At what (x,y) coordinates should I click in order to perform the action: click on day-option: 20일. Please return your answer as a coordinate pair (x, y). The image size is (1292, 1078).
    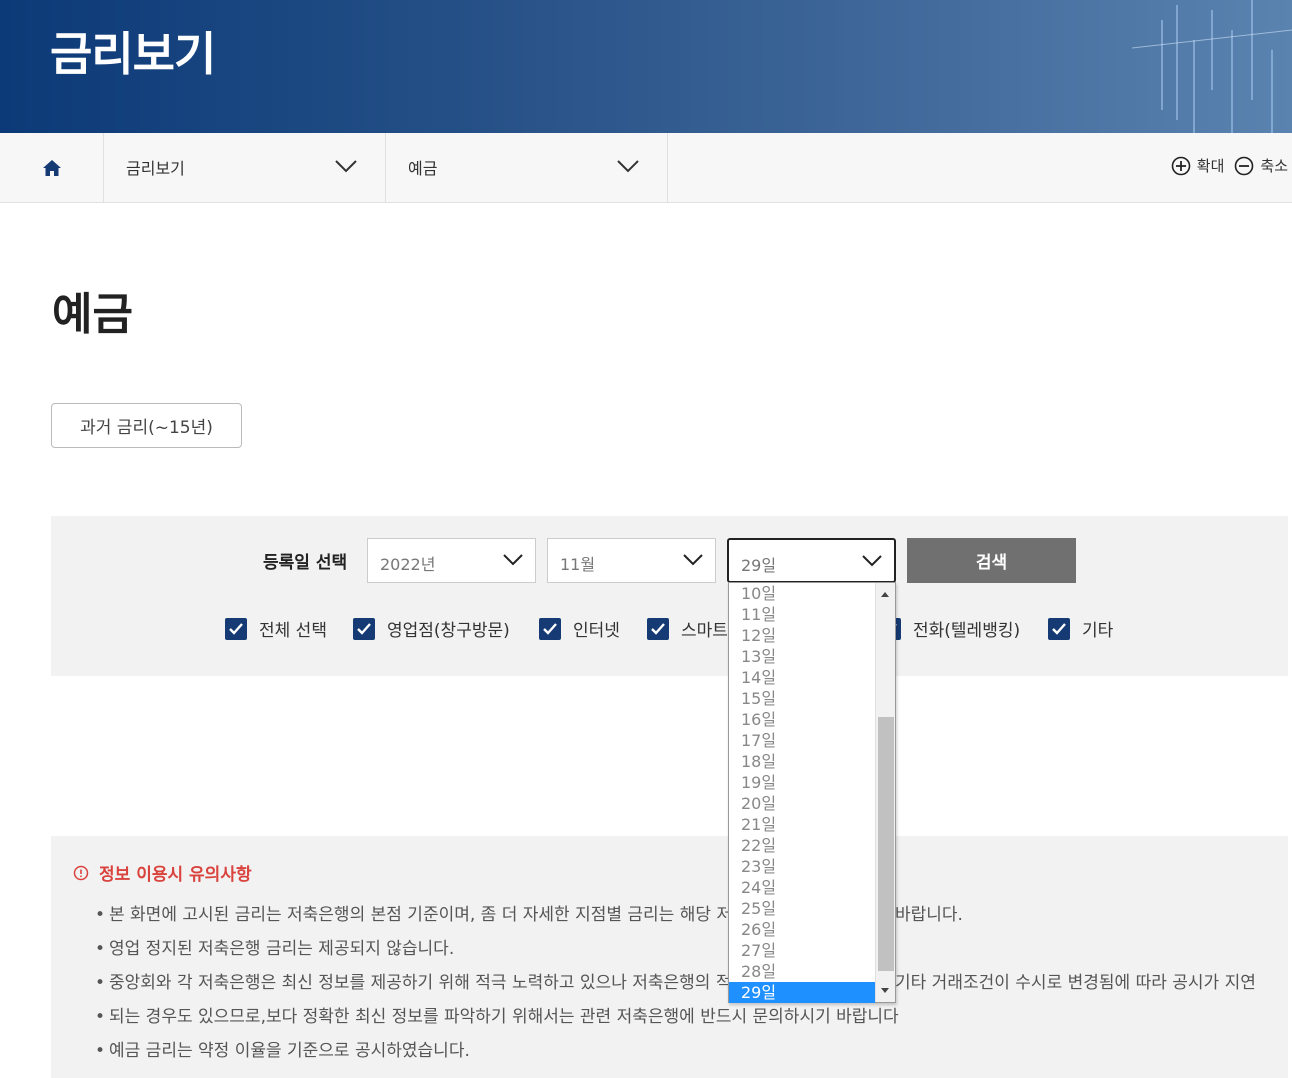
    Looking at the image, I should click on (802, 803).